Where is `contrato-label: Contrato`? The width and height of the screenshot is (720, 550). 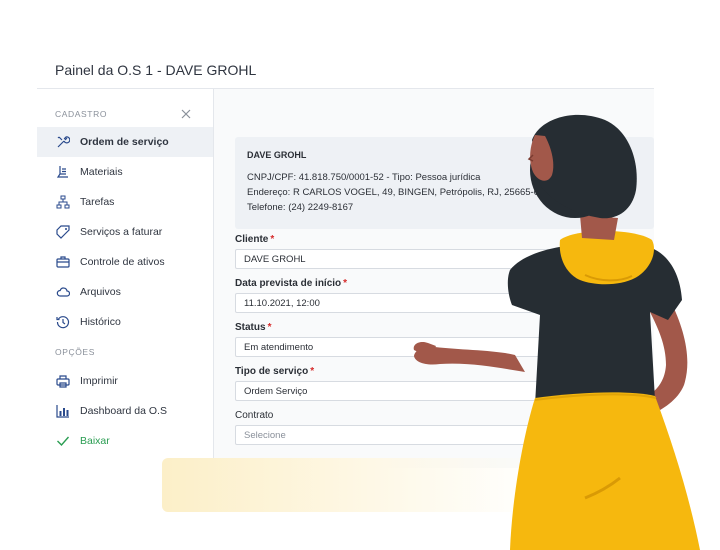
contrato-label: Contrato is located at coordinates (254, 415).